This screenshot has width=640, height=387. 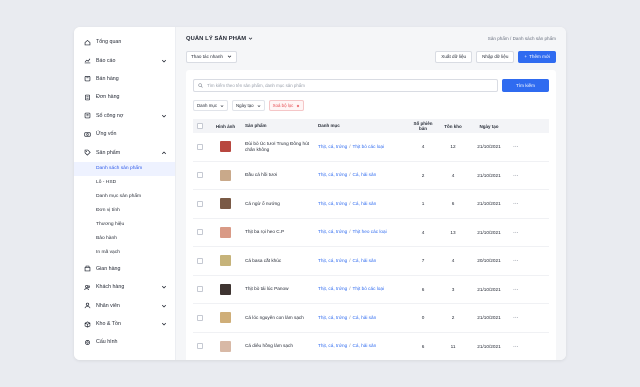 I want to click on sidebar-subitem: Bảo hành, so click(x=124, y=239).